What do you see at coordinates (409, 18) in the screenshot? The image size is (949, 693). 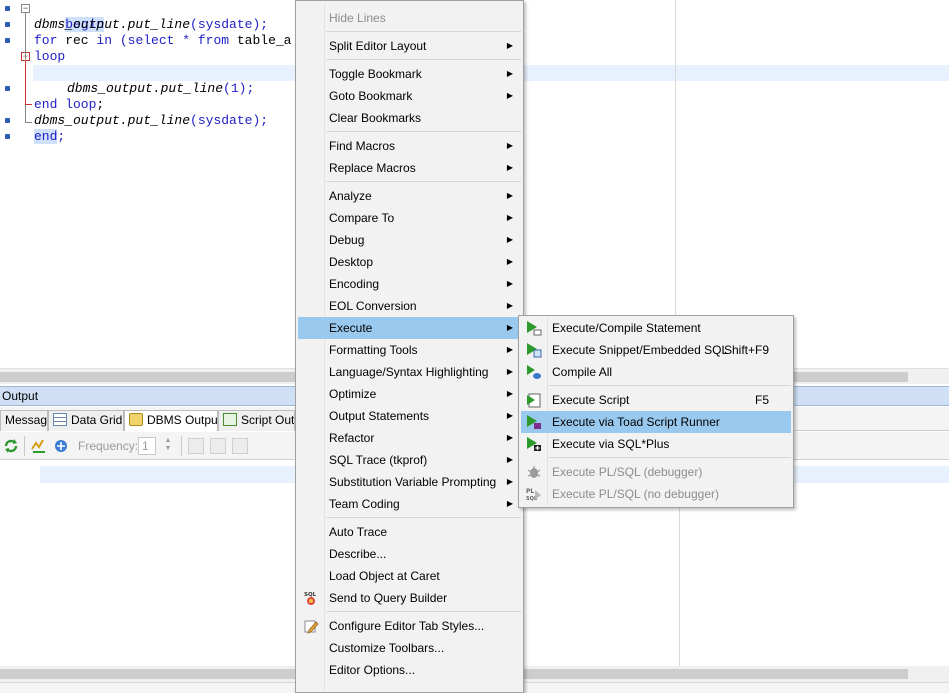 I see `menu-item-hide-lines: Hide Lines` at bounding box center [409, 18].